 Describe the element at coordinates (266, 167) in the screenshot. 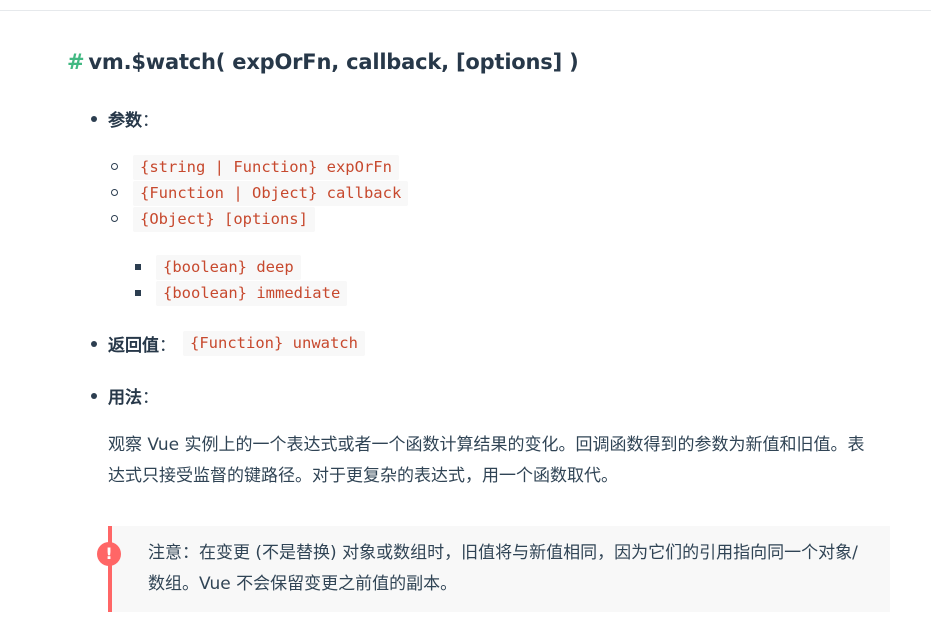

I see `param-expOrFn: {string | Function} expOrFn` at that location.